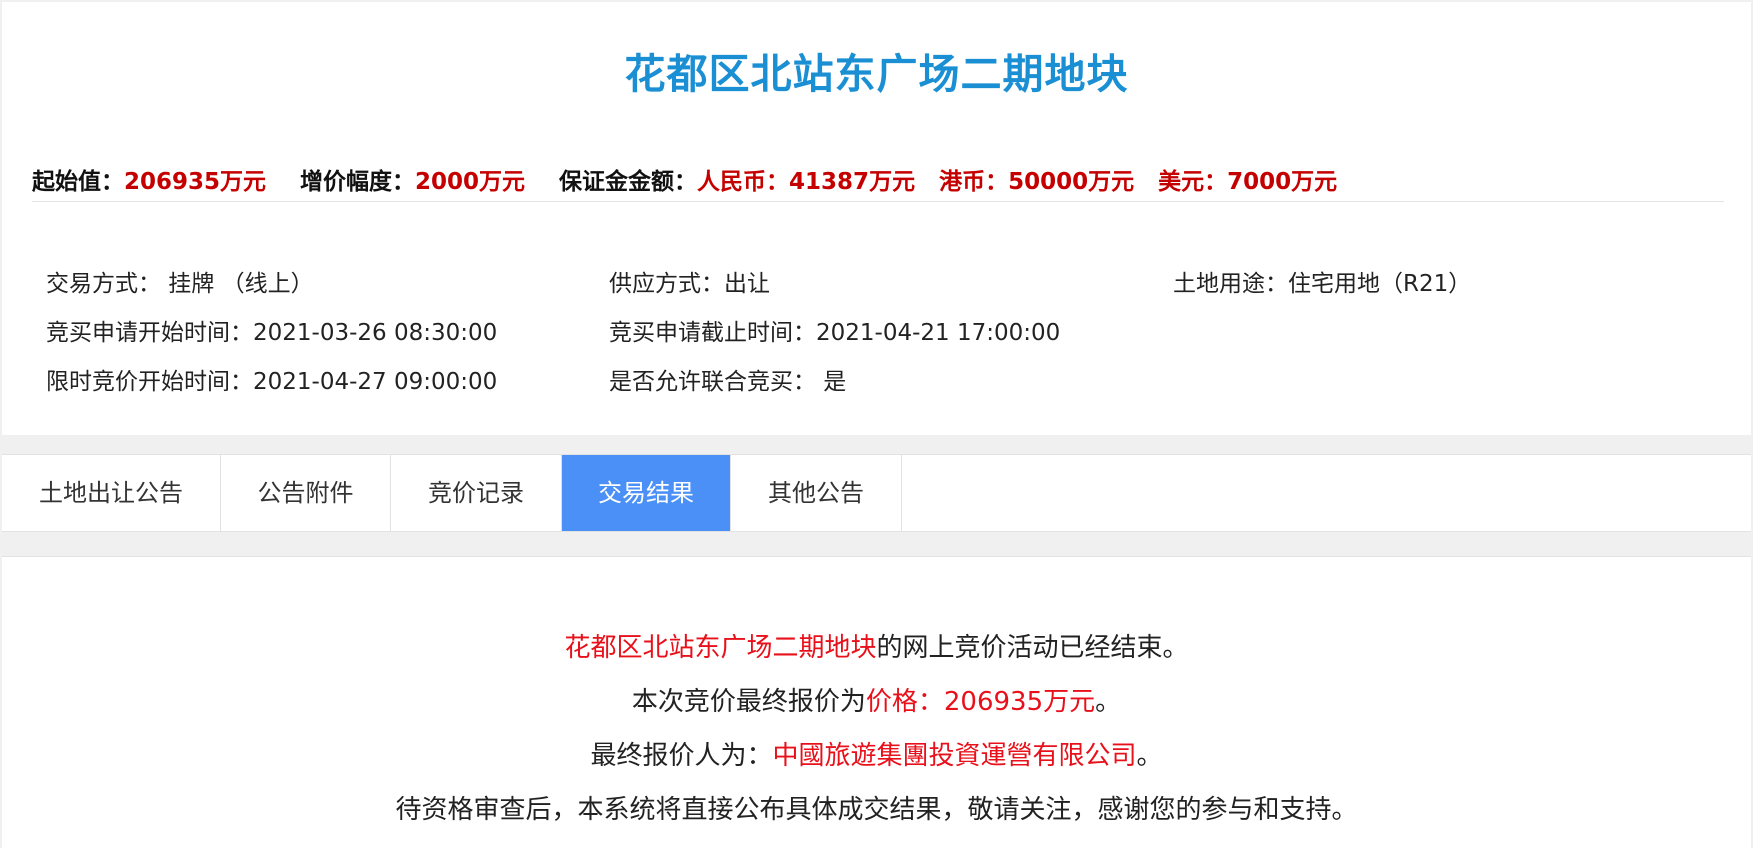  What do you see at coordinates (1322, 284) in the screenshot?
I see `land-use: 土地用途：住宅用地（R21）` at bounding box center [1322, 284].